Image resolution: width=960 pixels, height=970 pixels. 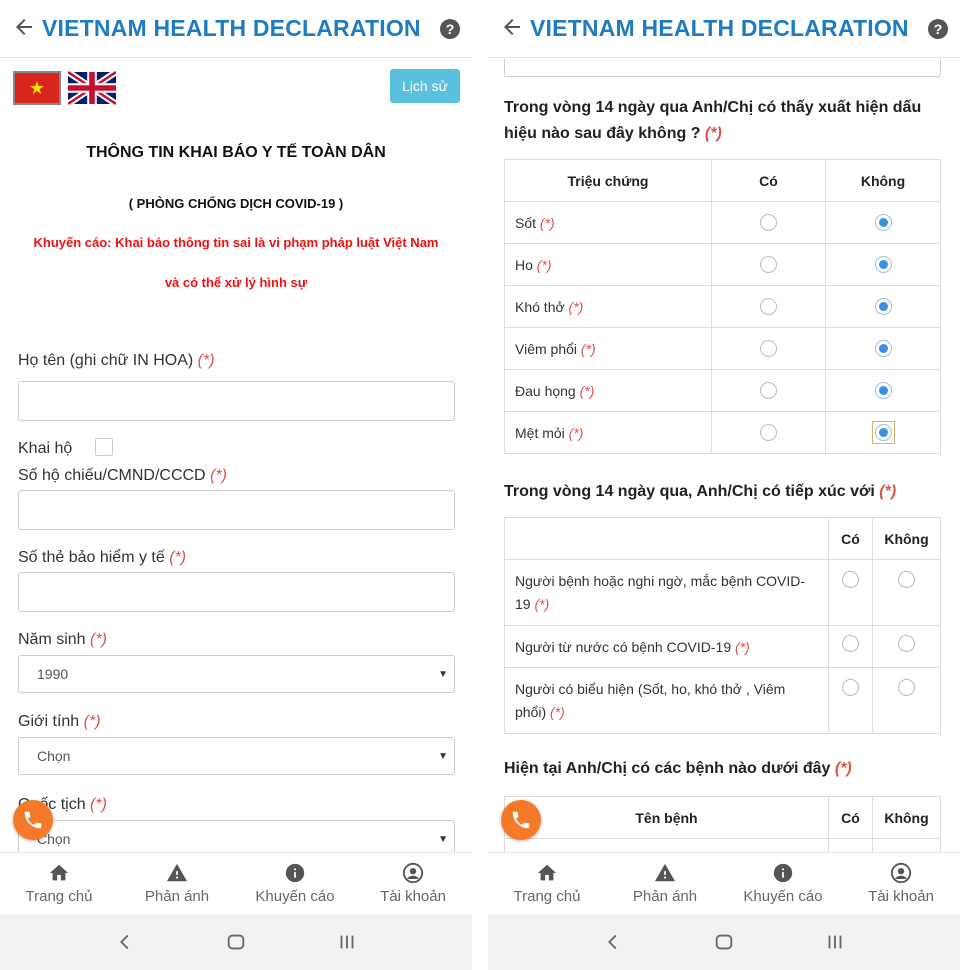 I want to click on contact-patient-yes-radio, so click(x=850, y=579).